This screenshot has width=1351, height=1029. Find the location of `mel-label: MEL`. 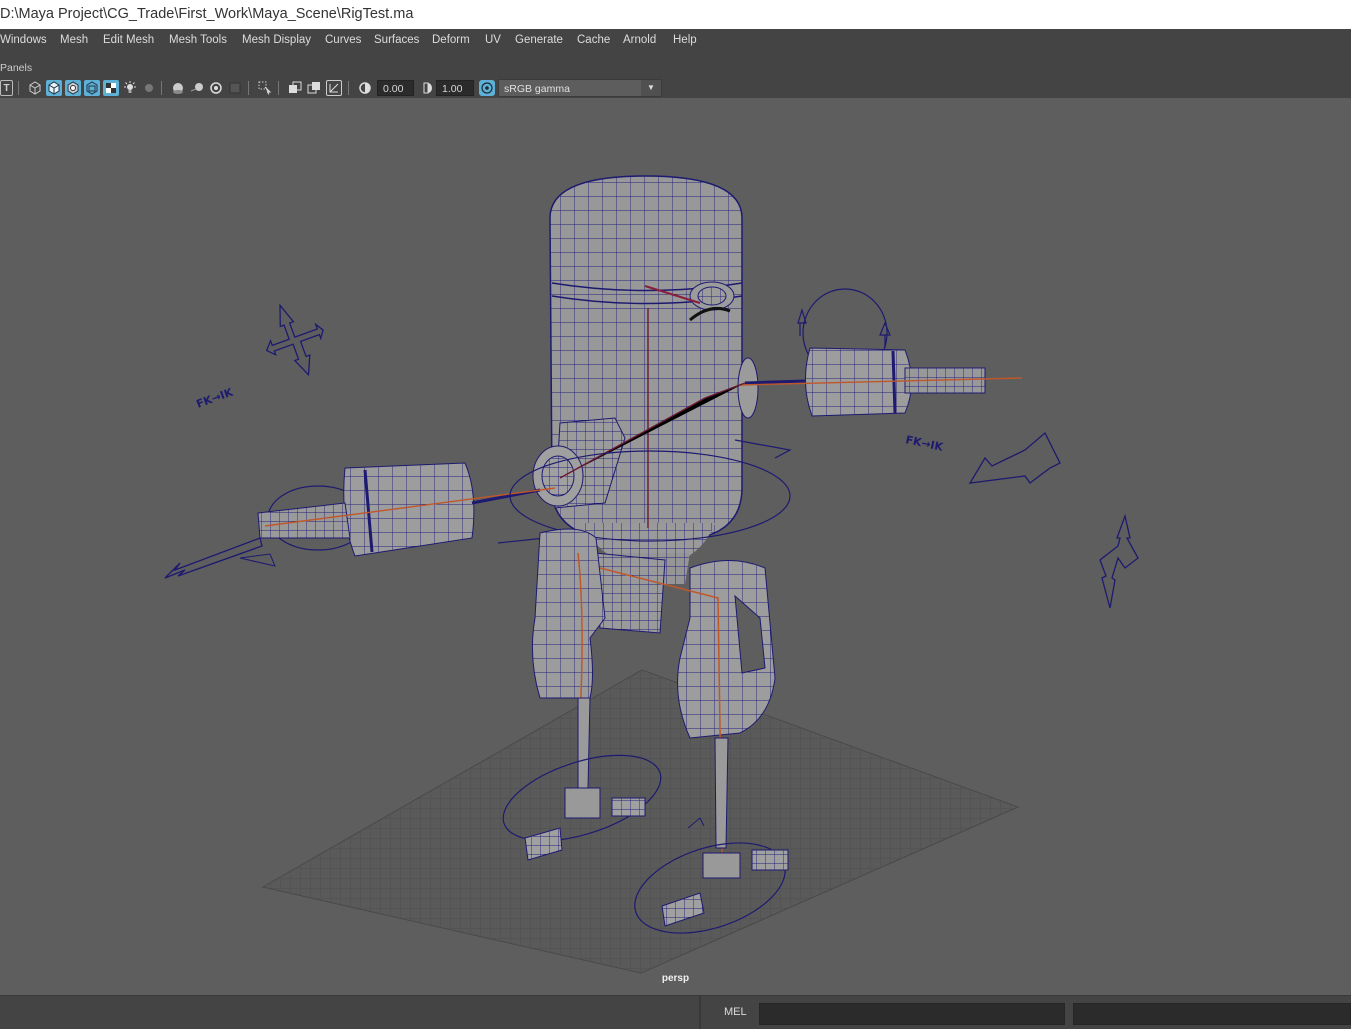

mel-label: MEL is located at coordinates (735, 1012).